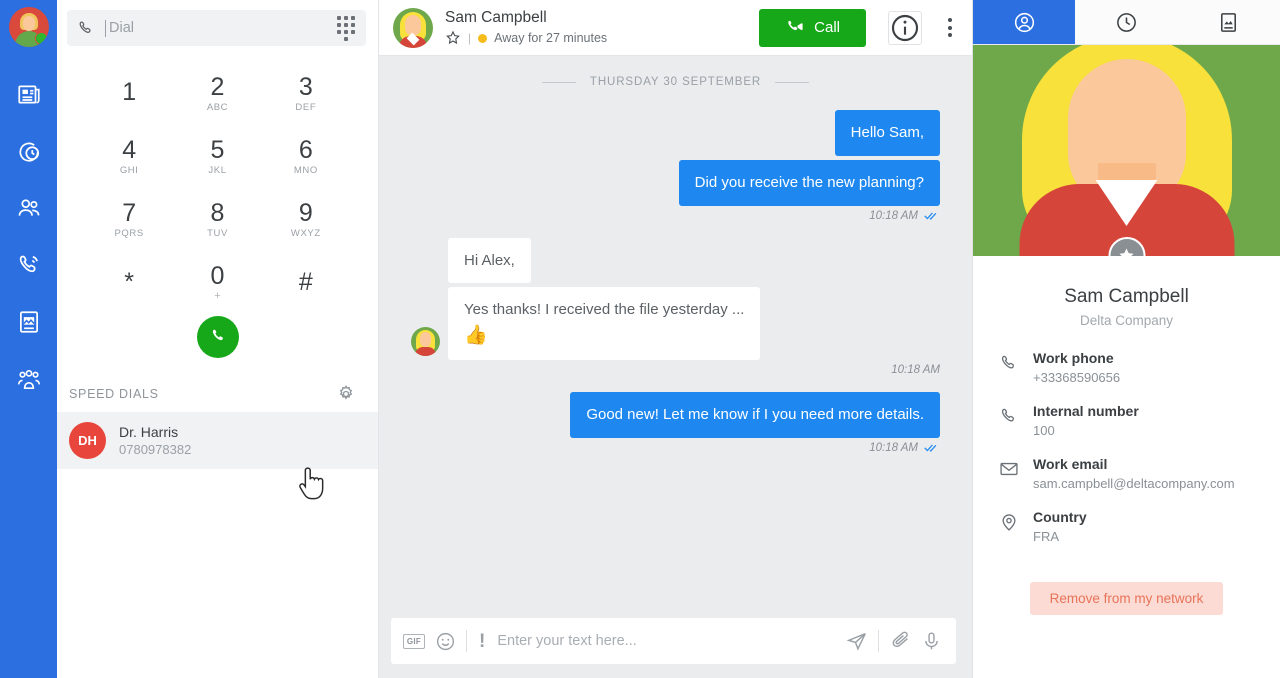  What do you see at coordinates (930, 216) in the screenshot?
I see `read-receipt-icon` at bounding box center [930, 216].